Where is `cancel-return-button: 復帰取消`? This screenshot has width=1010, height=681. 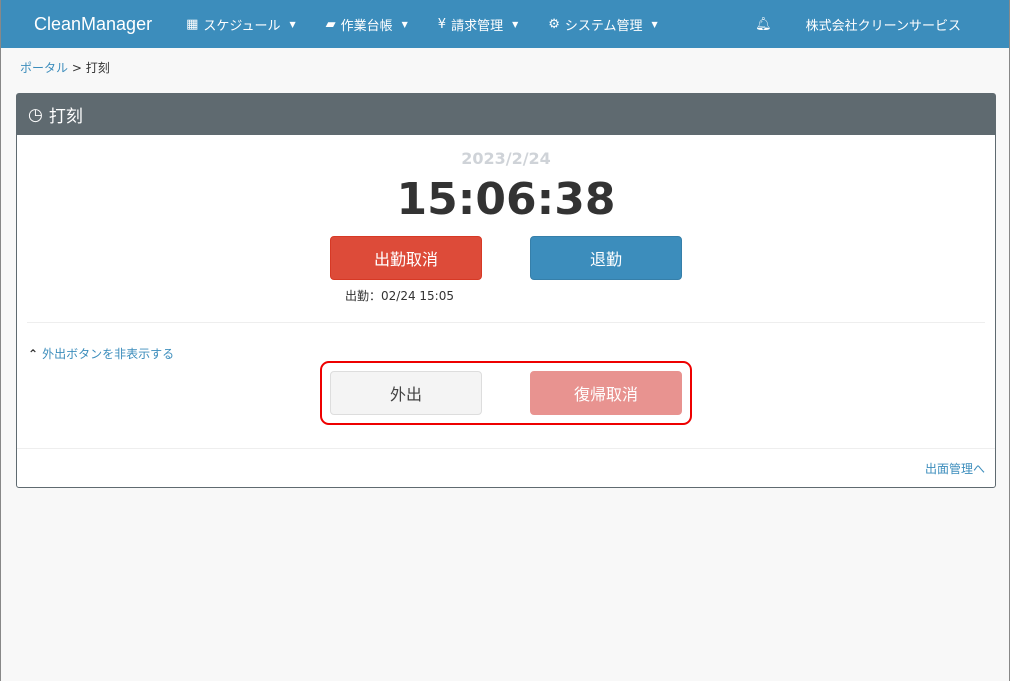
cancel-return-button: 復帰取消 is located at coordinates (606, 393).